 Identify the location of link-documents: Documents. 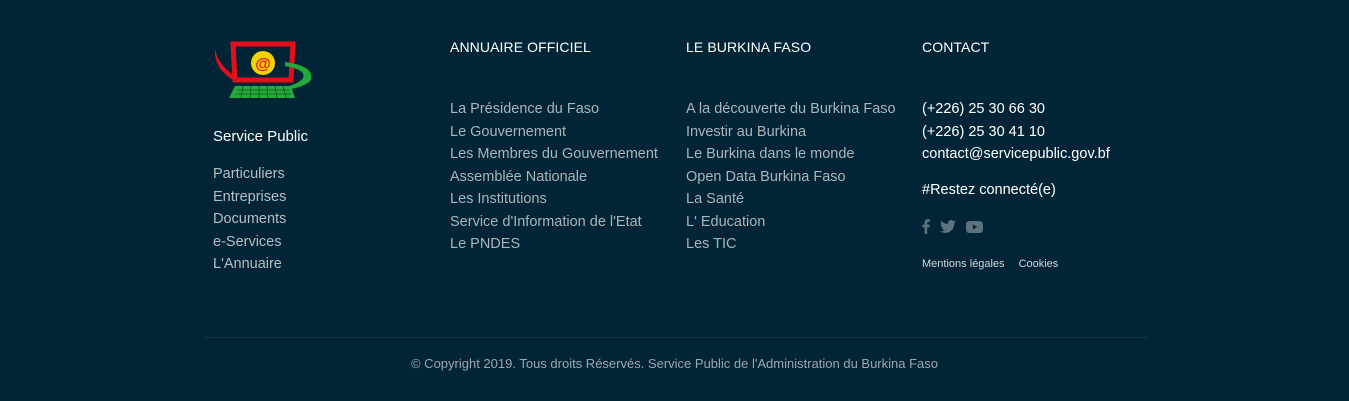
(265, 219).